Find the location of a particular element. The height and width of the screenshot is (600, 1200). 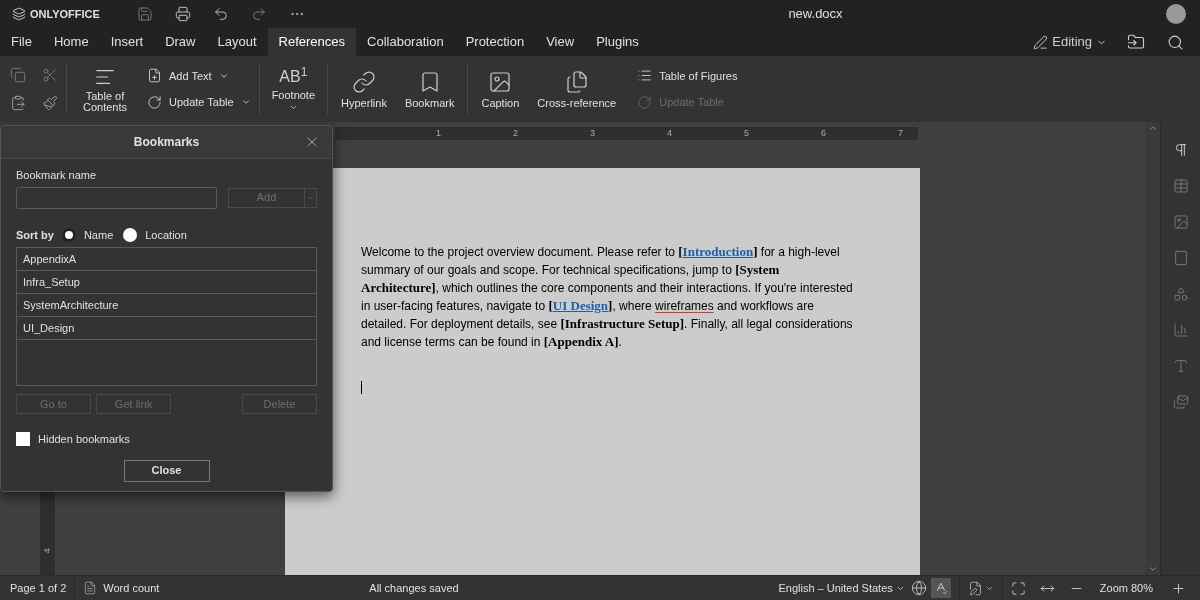

menu-tab: Plugins is located at coordinates (617, 42).